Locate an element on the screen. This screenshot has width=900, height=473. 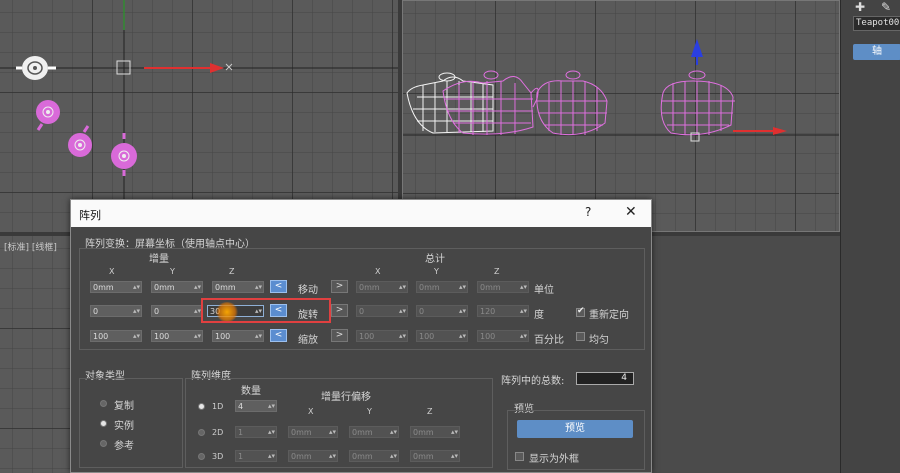
total-x-header: X is located at coordinates (378, 271).